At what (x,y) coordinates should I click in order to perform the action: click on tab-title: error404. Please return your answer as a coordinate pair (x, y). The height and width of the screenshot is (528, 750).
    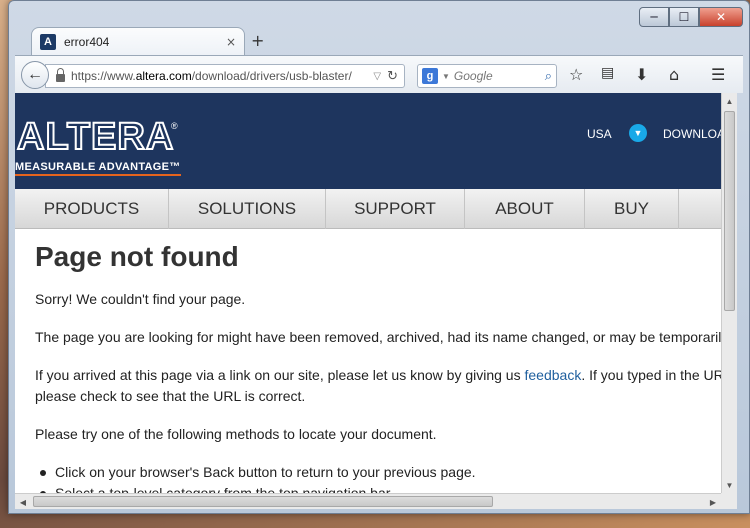
    Looking at the image, I should click on (87, 41).